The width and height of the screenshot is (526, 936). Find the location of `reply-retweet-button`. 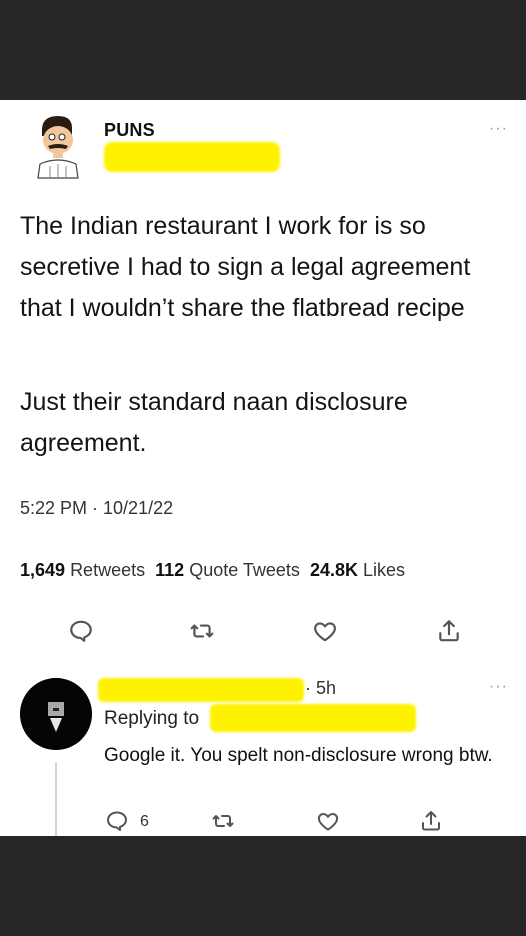

reply-retweet-button is located at coordinates (223, 821).